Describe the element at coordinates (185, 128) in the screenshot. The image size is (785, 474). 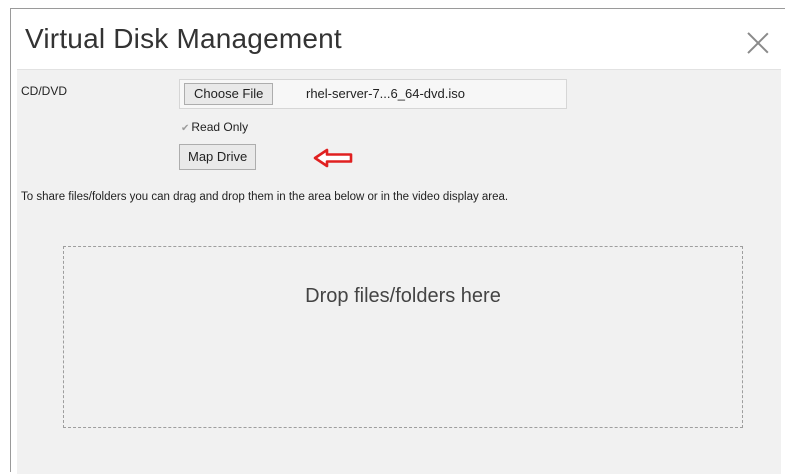
I see `checkmark-icon: ✔` at that location.